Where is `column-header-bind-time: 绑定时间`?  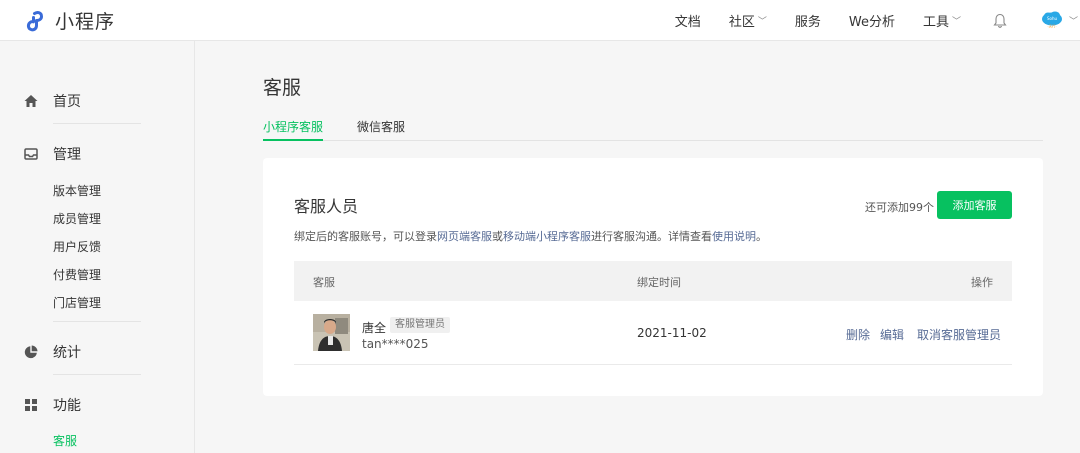 column-header-bind-time: 绑定时间 is located at coordinates (659, 282).